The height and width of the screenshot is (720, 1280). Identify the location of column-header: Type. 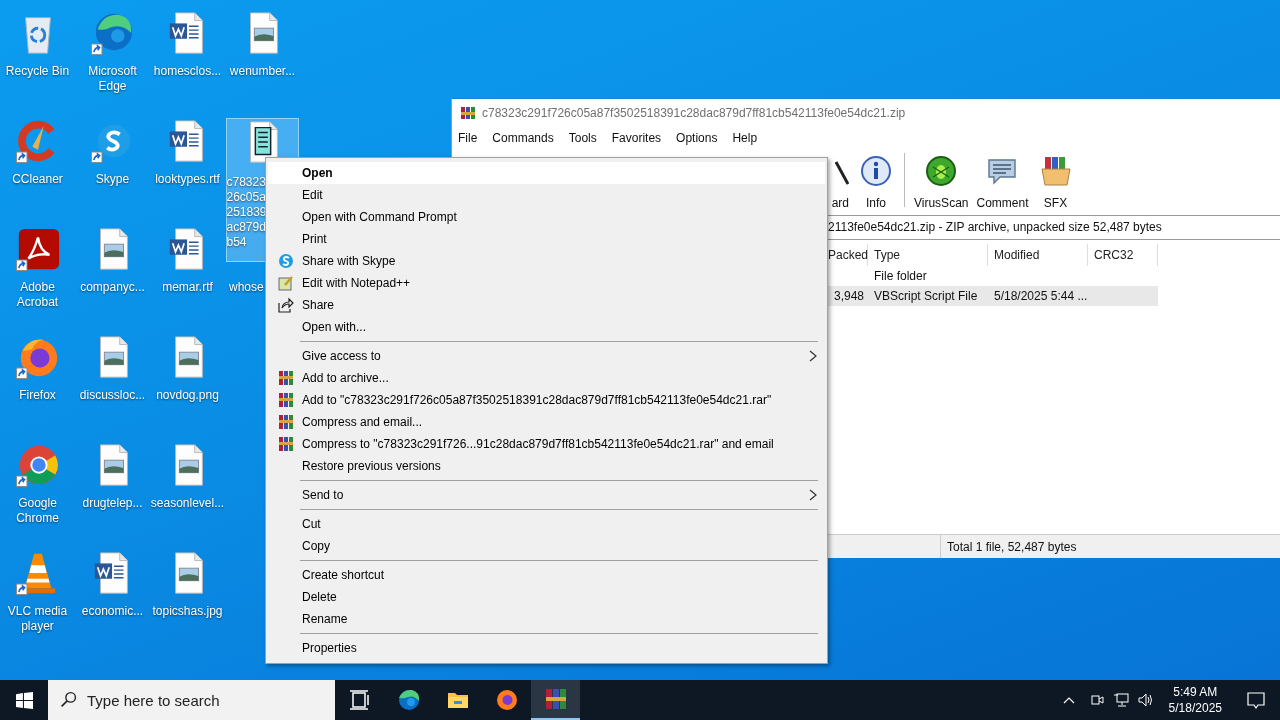
(928, 255).